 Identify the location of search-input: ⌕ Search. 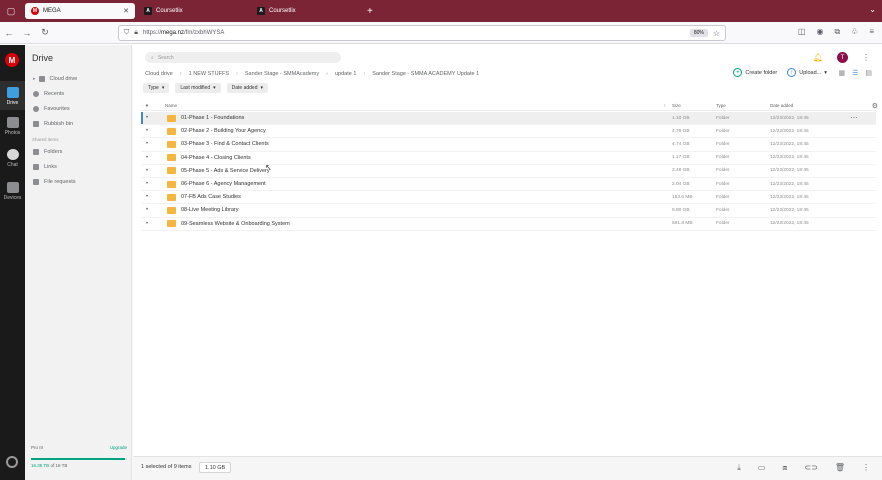
(243, 57).